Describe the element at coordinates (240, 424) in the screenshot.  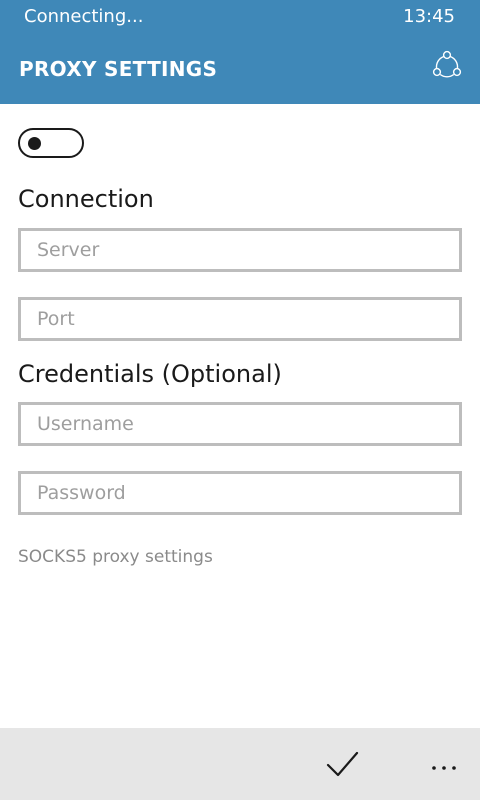
I see `username-input` at that location.